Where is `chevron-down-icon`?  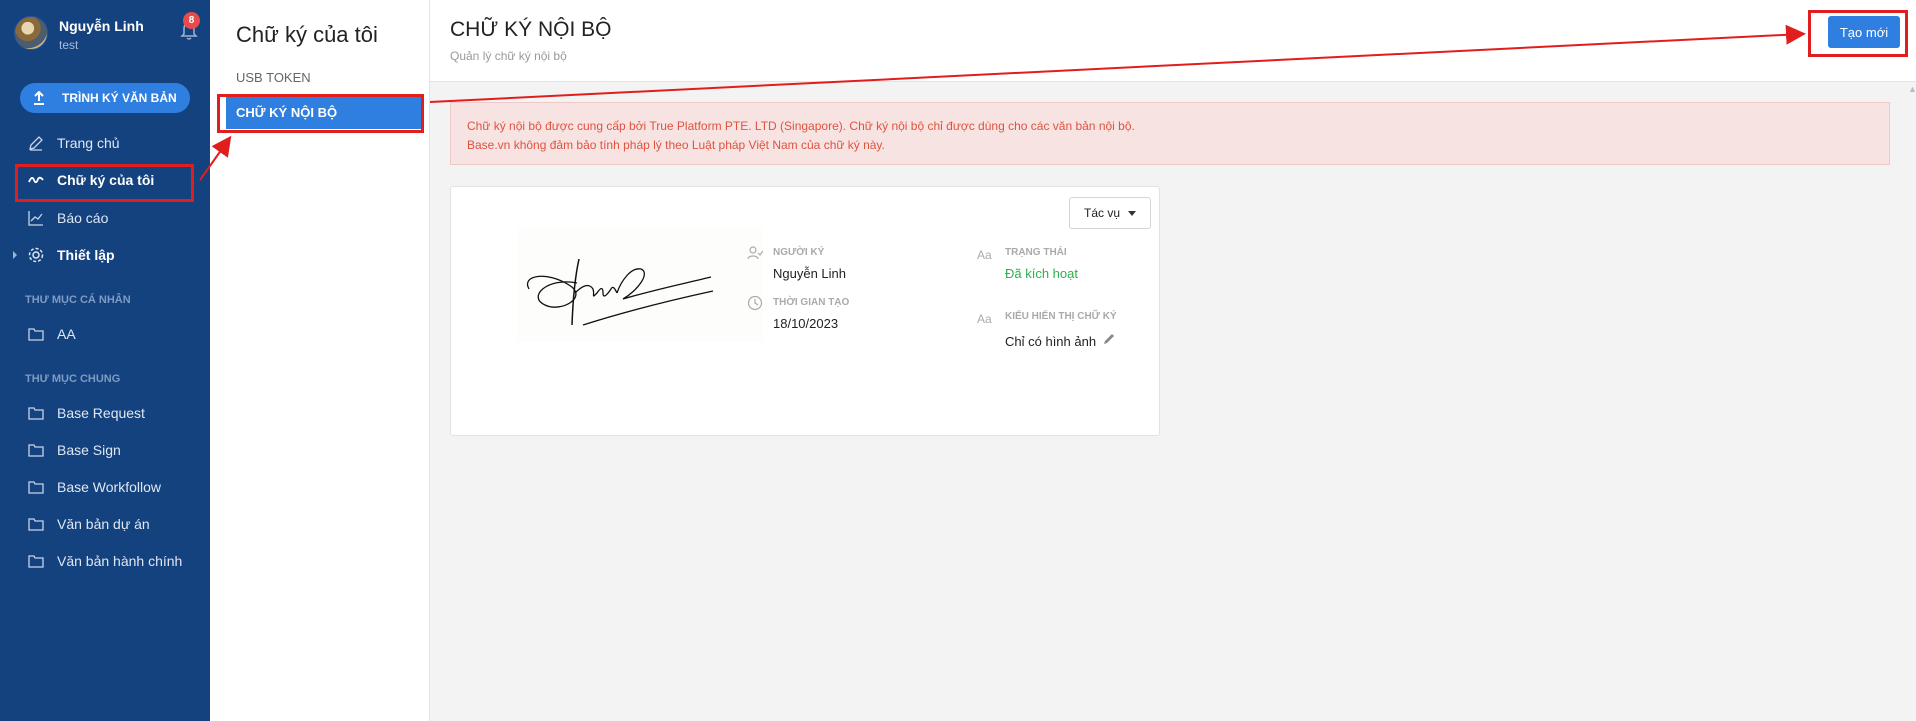
chevron-down-icon is located at coordinates (1132, 213).